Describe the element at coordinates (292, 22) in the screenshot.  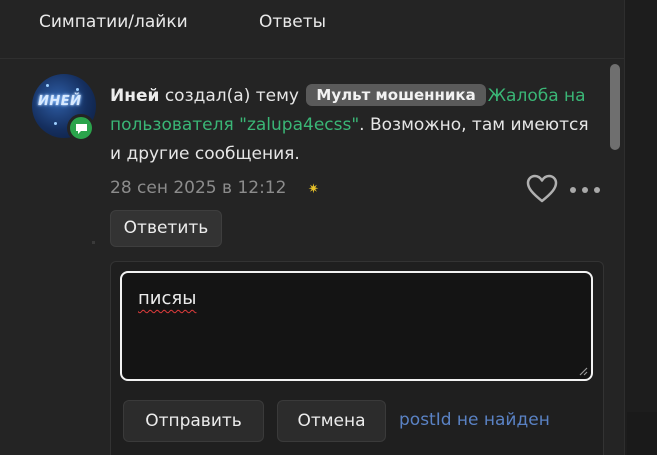
I see `tab-replies: Ответы` at that location.